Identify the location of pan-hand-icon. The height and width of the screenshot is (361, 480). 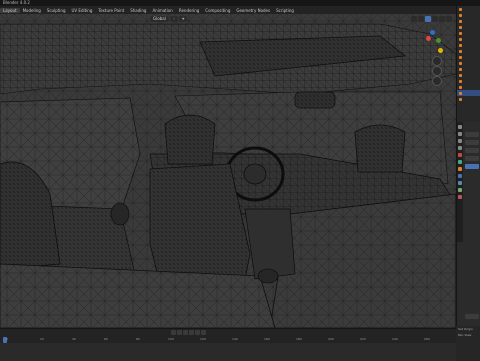
(437, 71).